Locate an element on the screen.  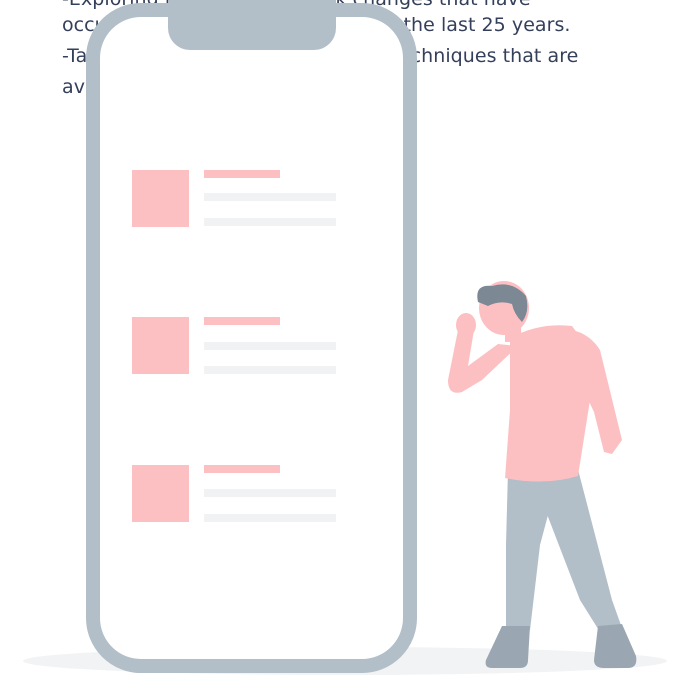
person-hand is located at coordinates (466, 325).